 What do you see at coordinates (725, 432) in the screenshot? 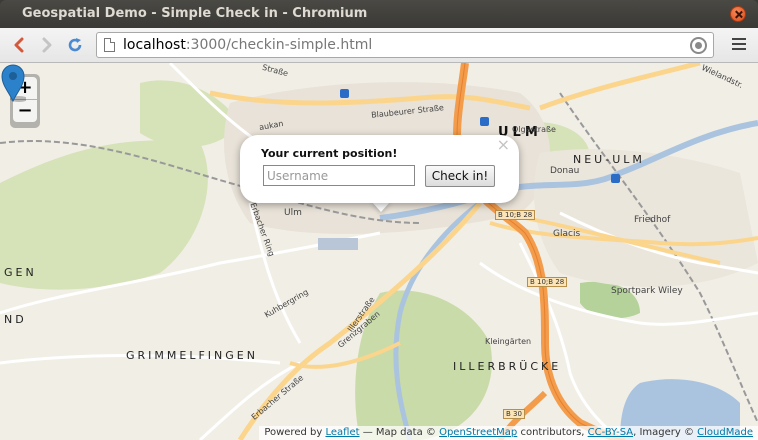
I see `cloudmade-link: CloudMade` at bounding box center [725, 432].